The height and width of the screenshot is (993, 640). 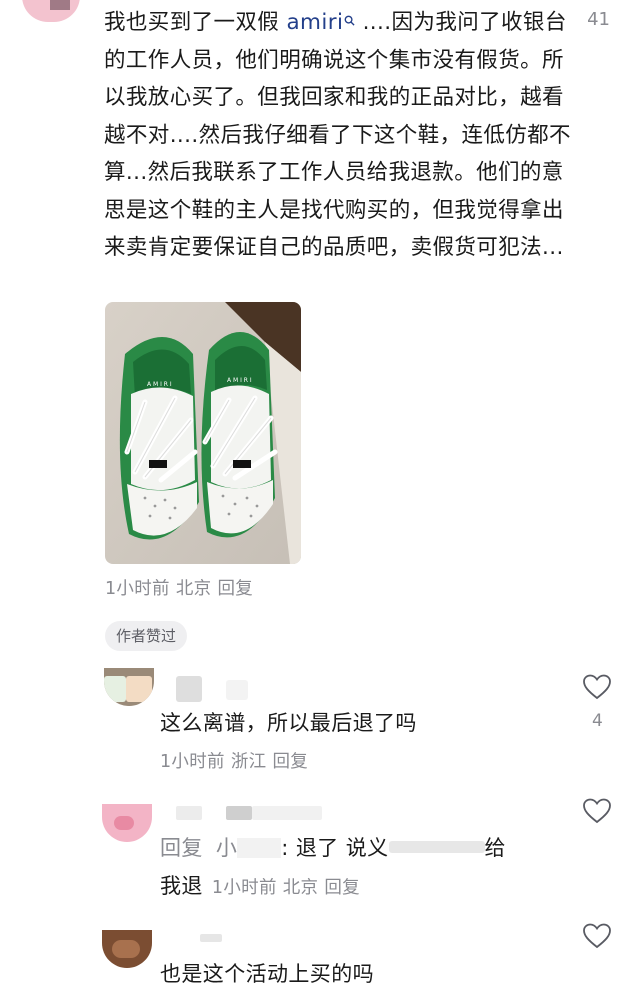 What do you see at coordinates (51, 11) in the screenshot?
I see `commenter-avatar` at bounding box center [51, 11].